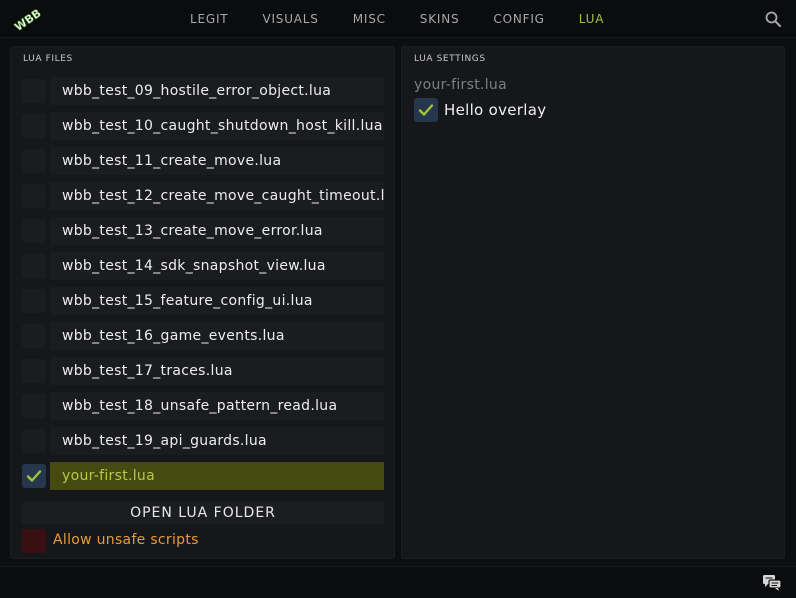 Image resolution: width=796 pixels, height=598 pixels. What do you see at coordinates (450, 59) in the screenshot?
I see `lua-settings-title: LUA SETTINGS` at bounding box center [450, 59].